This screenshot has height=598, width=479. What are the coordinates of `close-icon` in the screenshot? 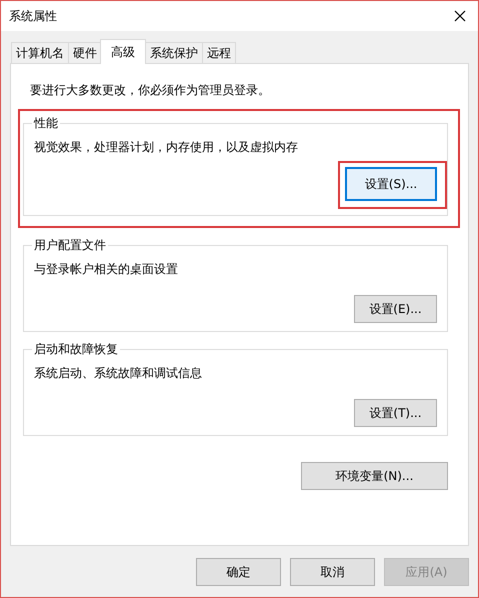 It's located at (460, 16).